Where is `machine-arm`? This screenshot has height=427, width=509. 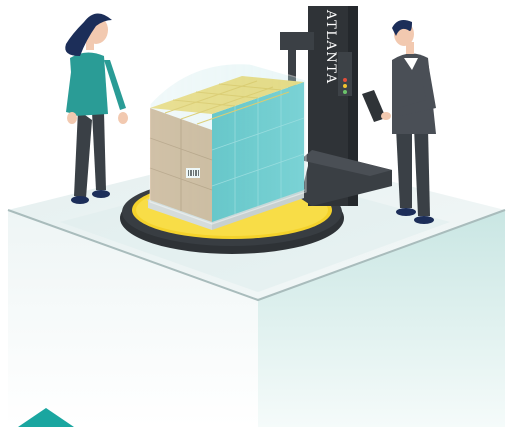
machine-arm is located at coordinates (297, 41).